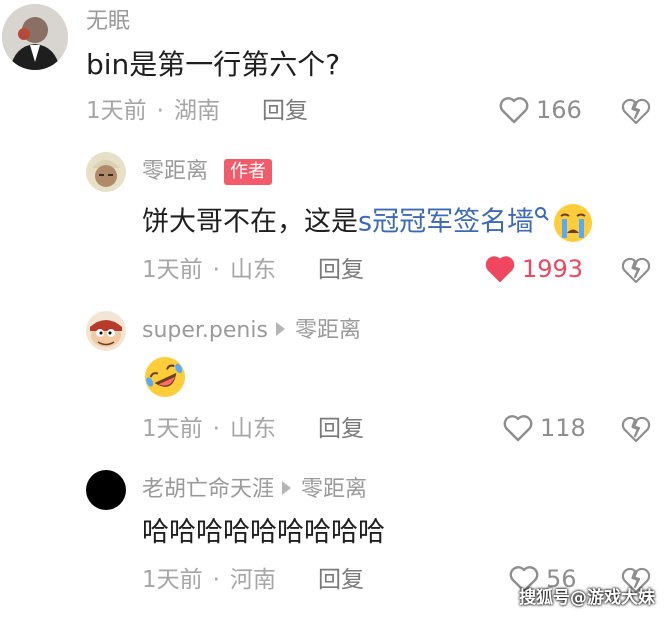 The image size is (669, 618). I want to click on comment-text: 饼大哥不在，这是s冠冠军签名墙, so click(368, 223).